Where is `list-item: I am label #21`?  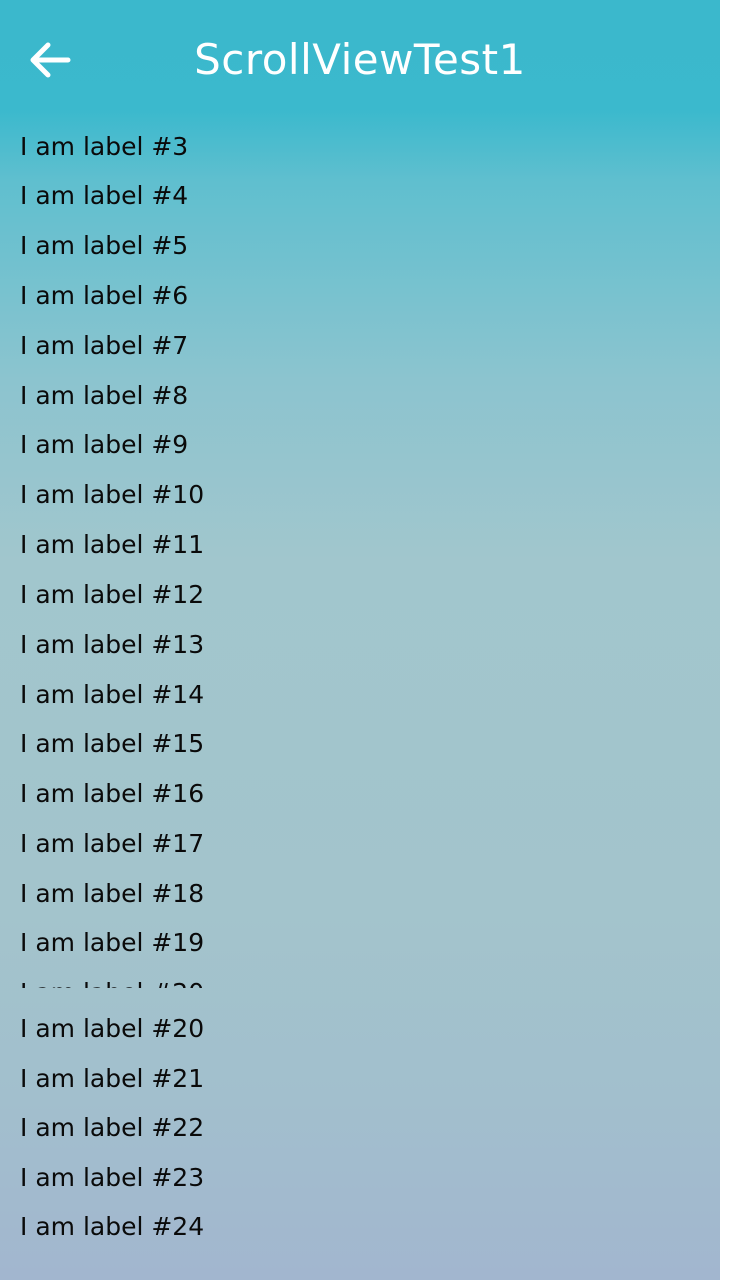
list-item: I am label #21 is located at coordinates (112, 1078).